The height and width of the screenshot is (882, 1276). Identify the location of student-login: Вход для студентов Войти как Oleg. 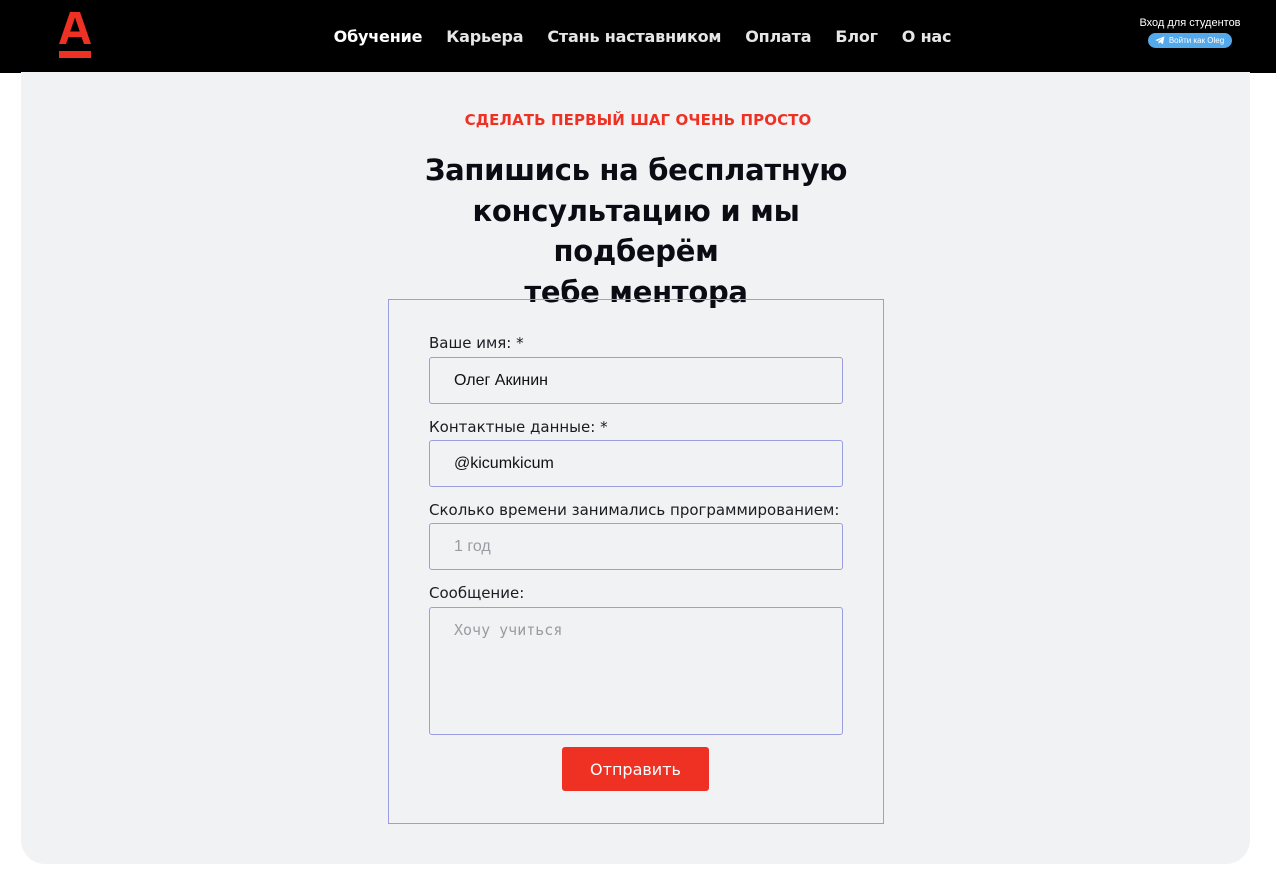
(1190, 33).